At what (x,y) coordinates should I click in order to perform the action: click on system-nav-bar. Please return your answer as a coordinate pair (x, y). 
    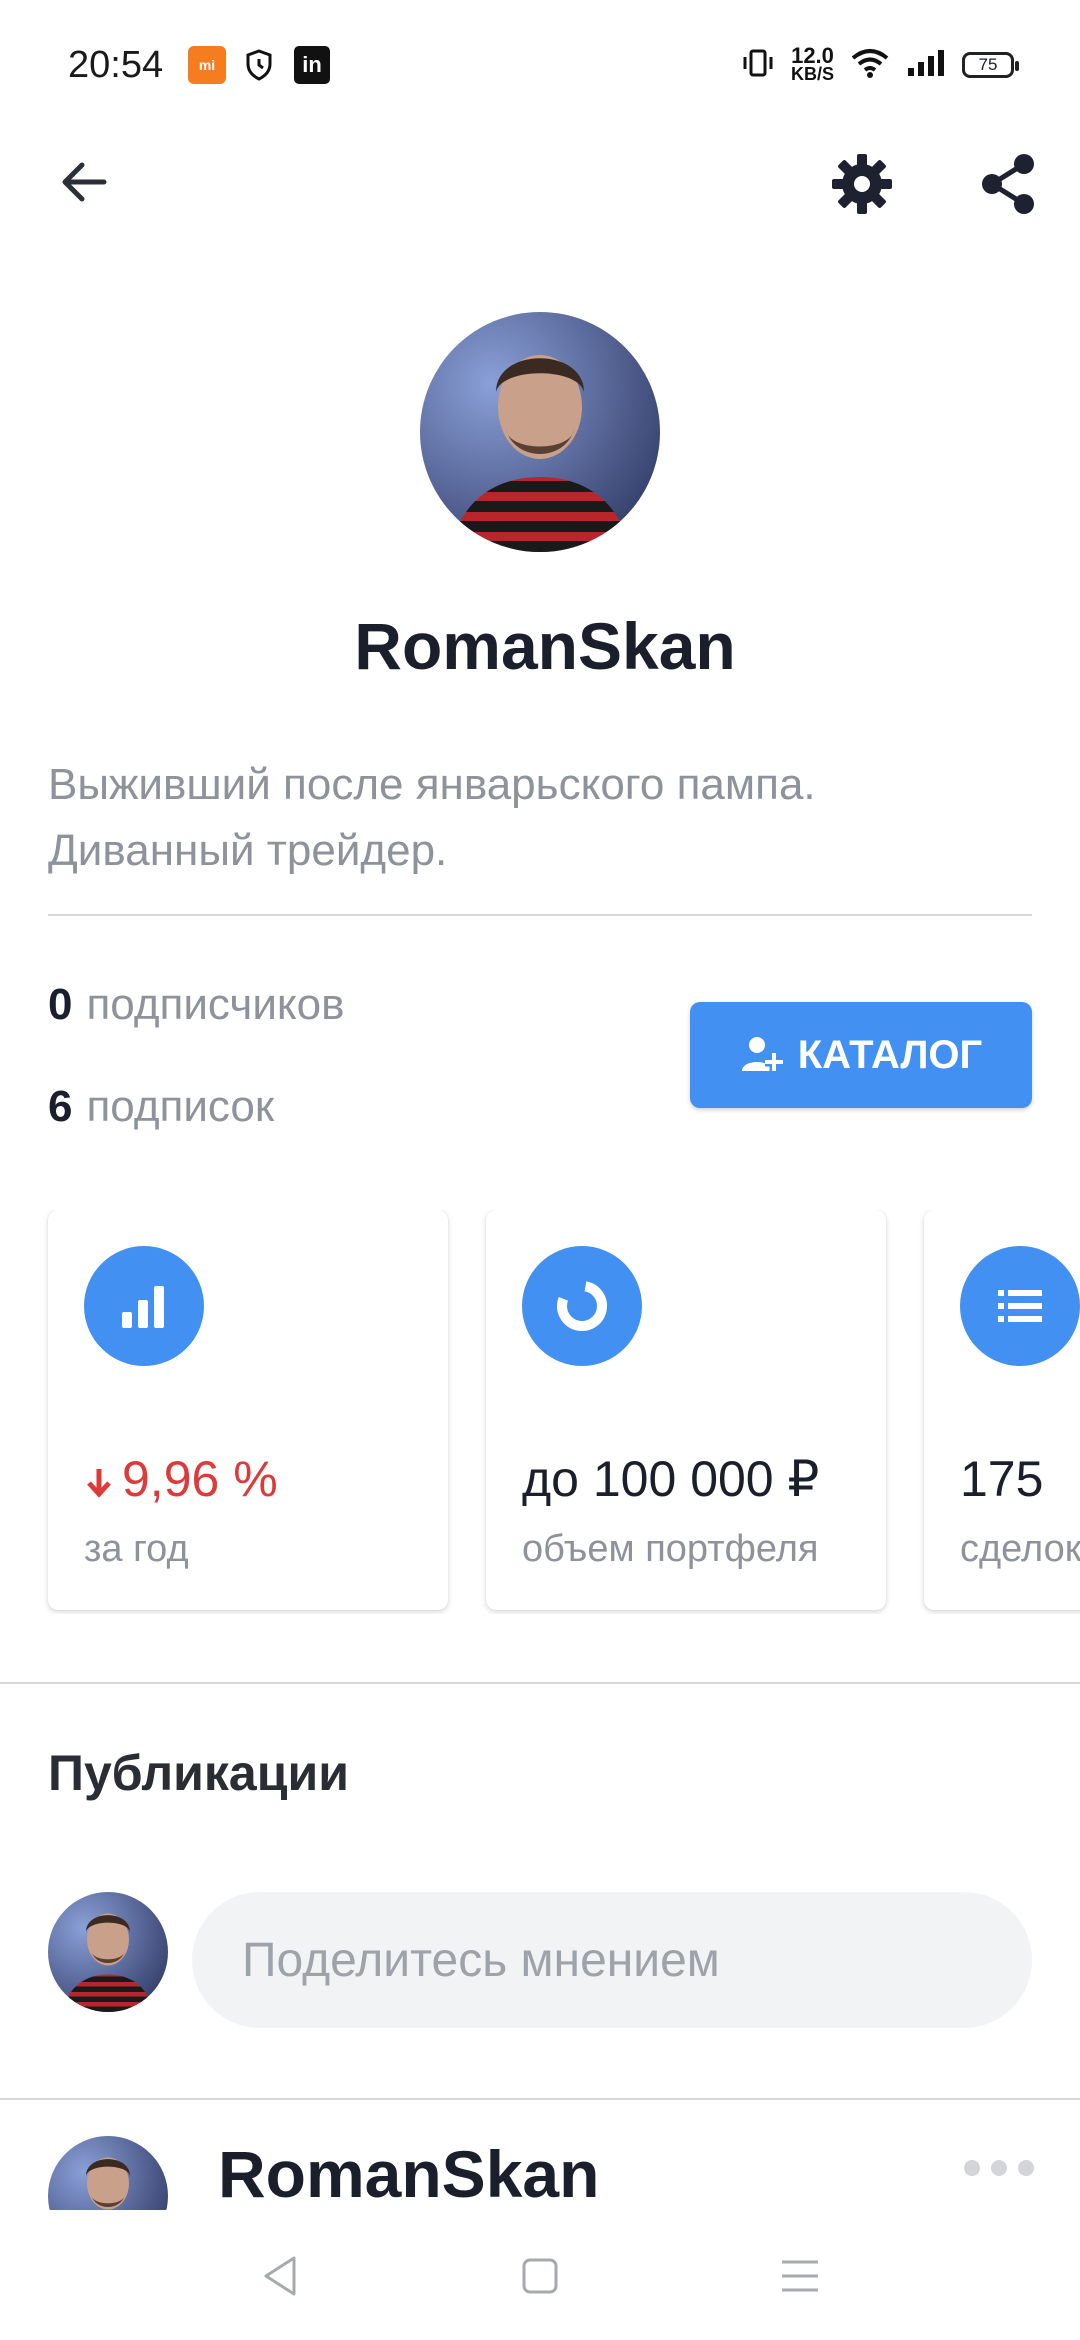
    Looking at the image, I should click on (540, 2275).